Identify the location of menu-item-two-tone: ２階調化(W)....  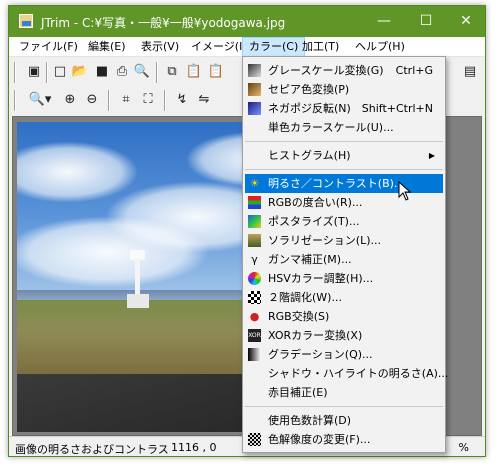
(344, 297).